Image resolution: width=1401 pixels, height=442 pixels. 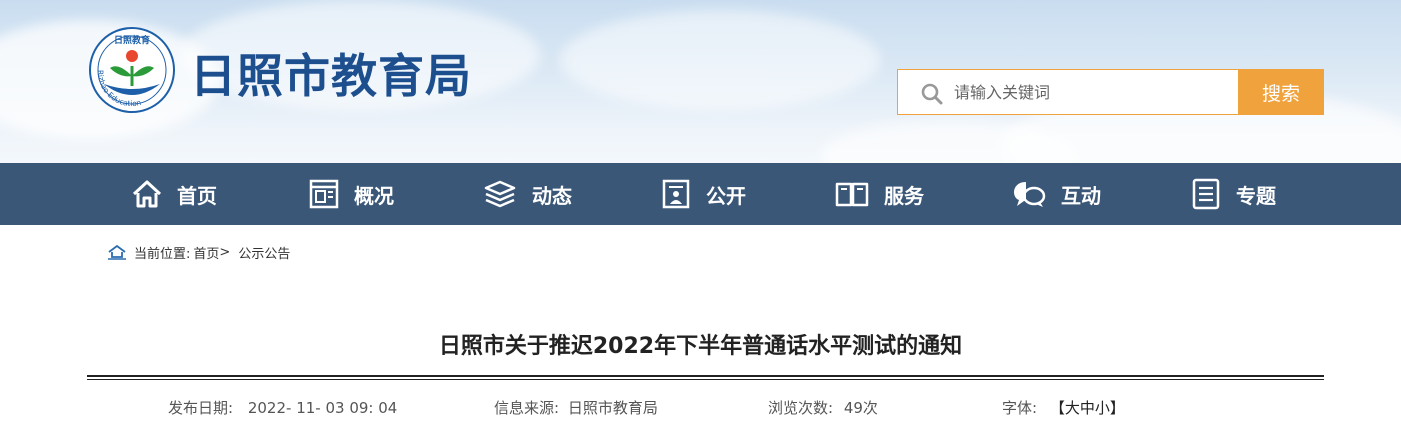 I want to click on search-box, so click(x=1068, y=92).